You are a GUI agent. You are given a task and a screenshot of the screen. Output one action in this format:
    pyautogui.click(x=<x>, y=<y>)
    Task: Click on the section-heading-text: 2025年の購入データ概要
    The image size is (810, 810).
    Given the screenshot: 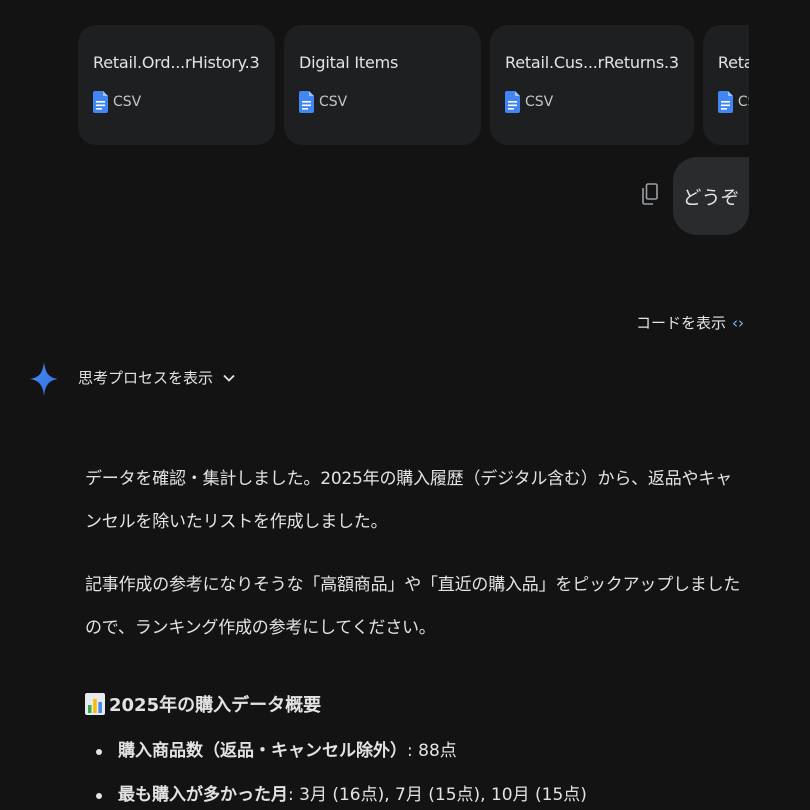 What is the action you would take?
    pyautogui.click(x=215, y=705)
    